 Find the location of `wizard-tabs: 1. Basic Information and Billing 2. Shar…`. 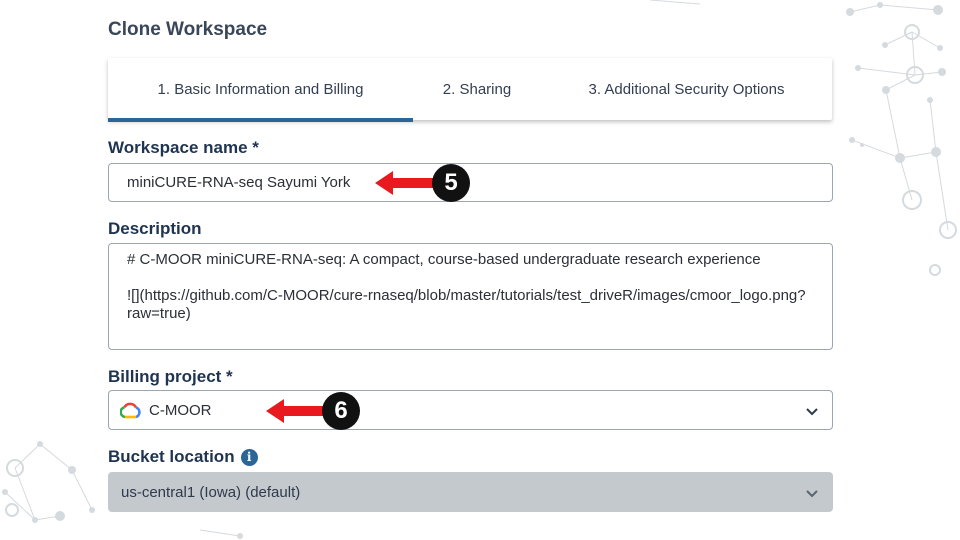

wizard-tabs: 1. Basic Information and Billing 2. Shar… is located at coordinates (470, 90).